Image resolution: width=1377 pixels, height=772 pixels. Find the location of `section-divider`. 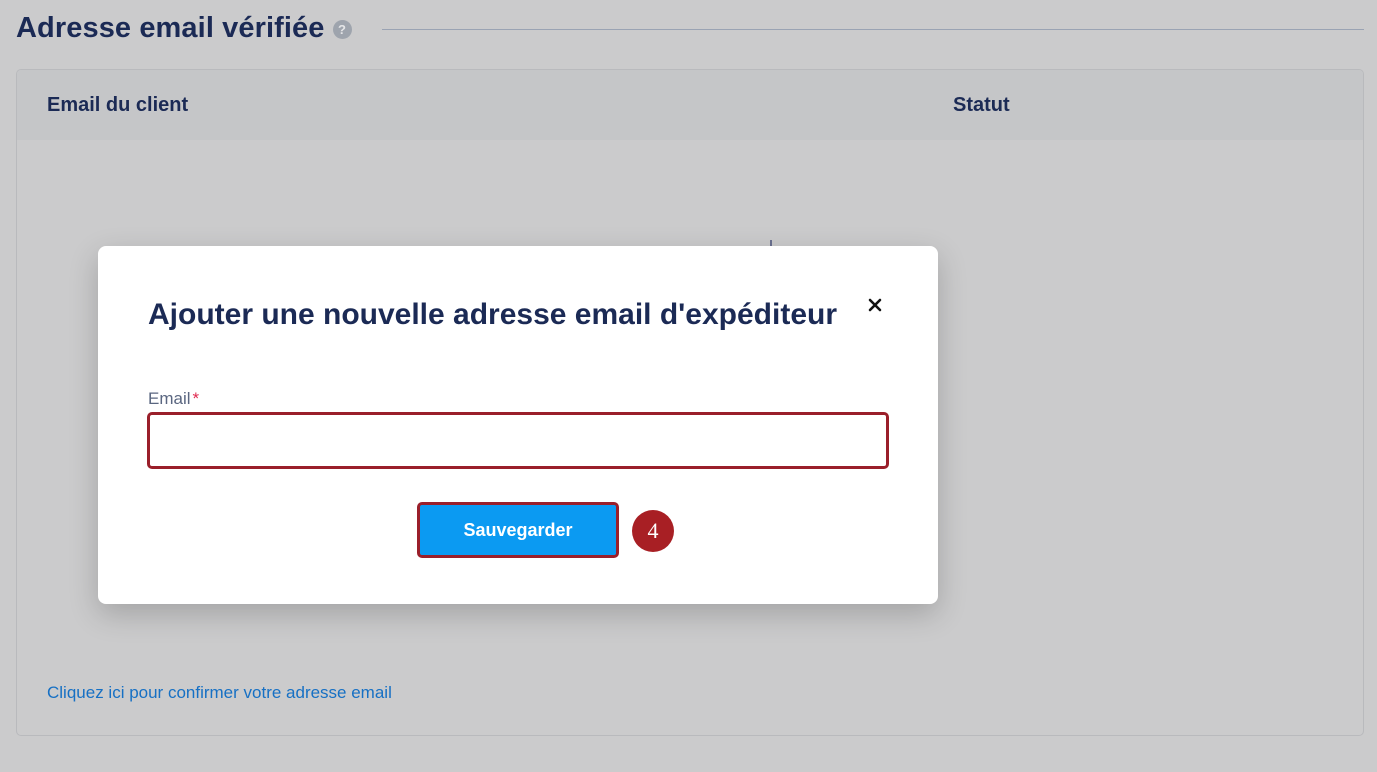

section-divider is located at coordinates (872, 29).